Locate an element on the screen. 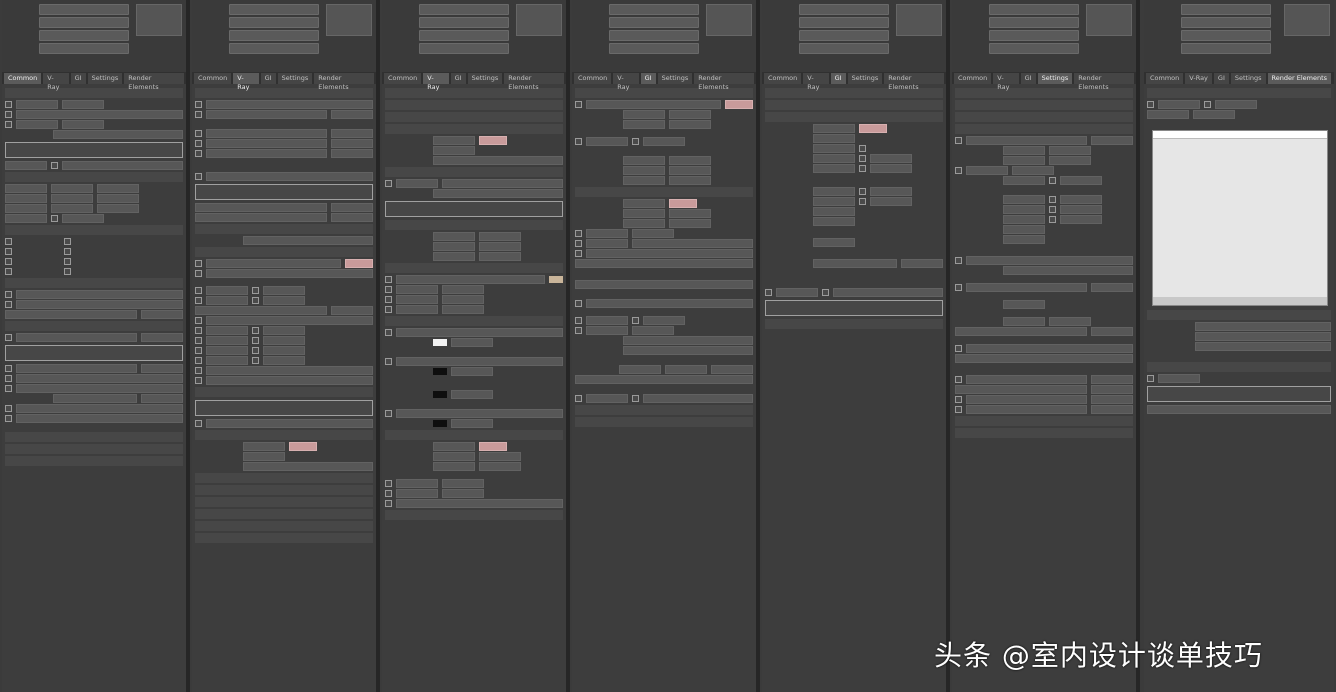 The width and height of the screenshot is (1336, 692). tab-common: Common is located at coordinates (783, 78).